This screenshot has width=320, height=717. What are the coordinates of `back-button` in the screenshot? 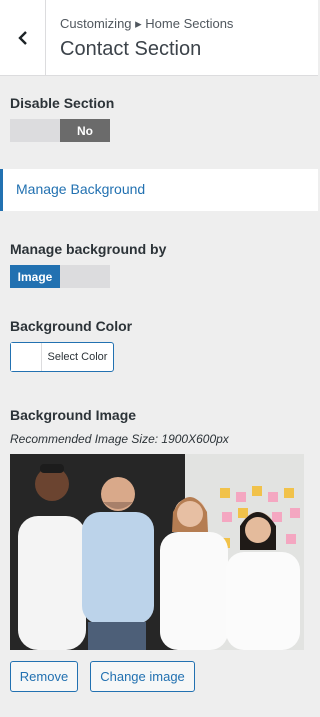 It's located at (23, 37).